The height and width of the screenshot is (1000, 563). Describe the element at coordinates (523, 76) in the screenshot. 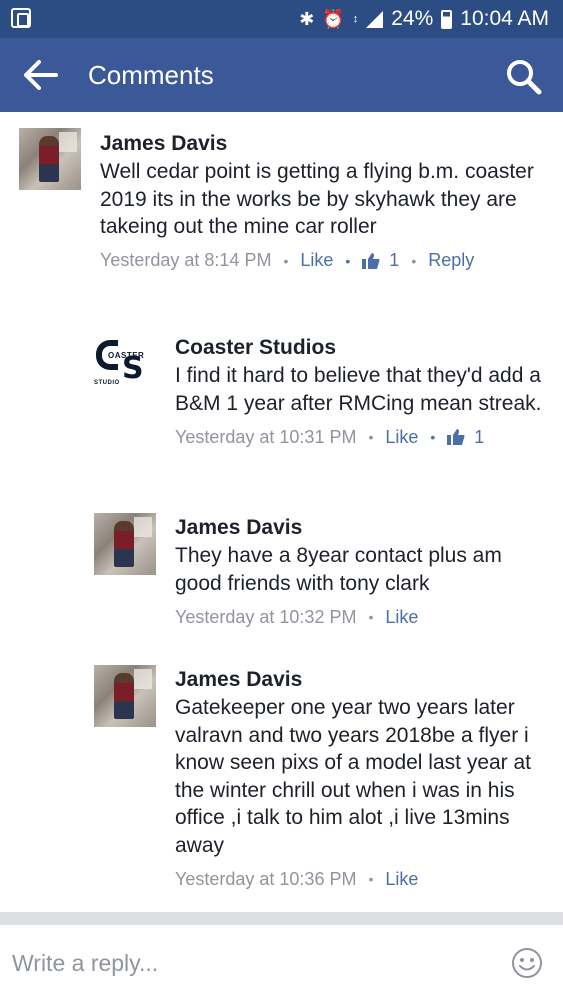

I see `search-icon` at that location.